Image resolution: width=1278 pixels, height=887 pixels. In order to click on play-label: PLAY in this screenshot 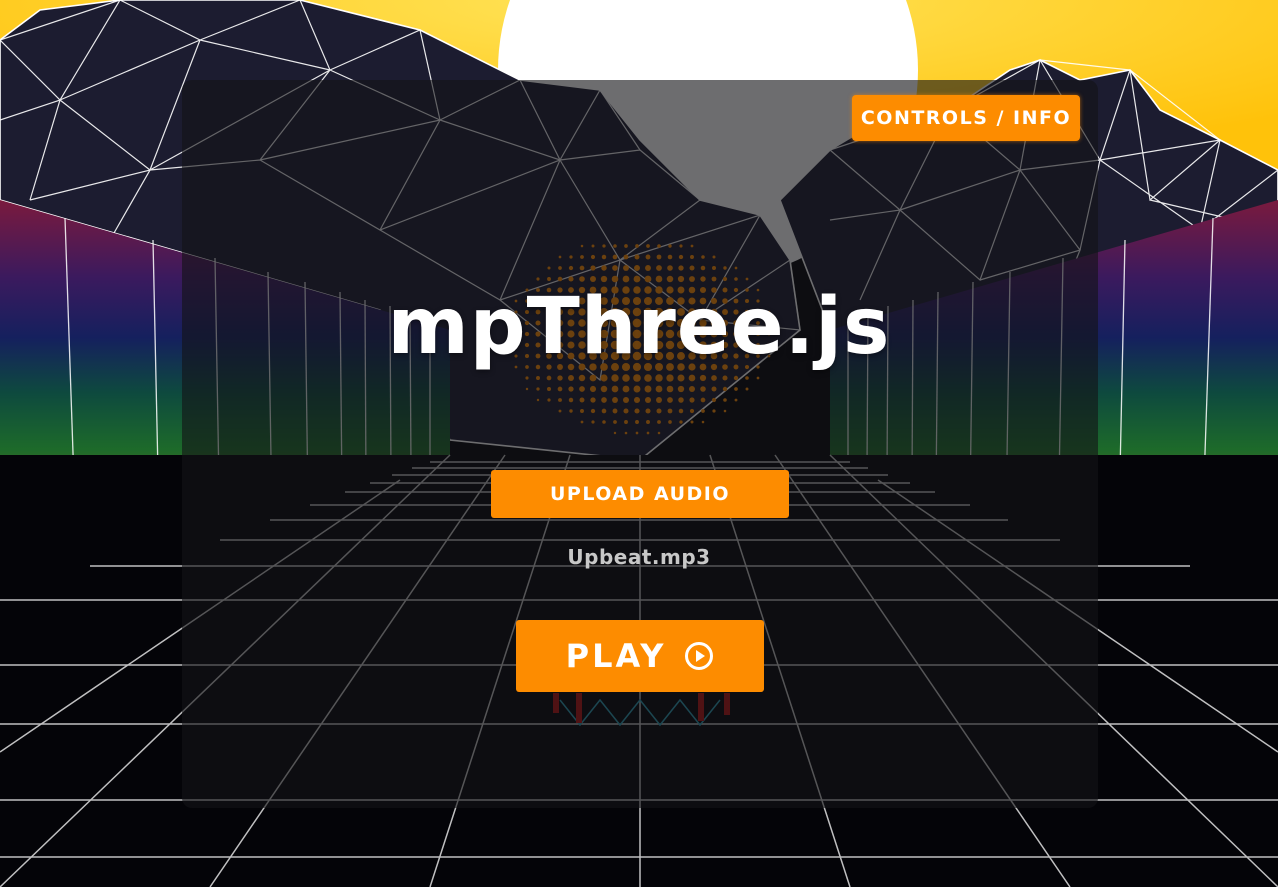, I will do `click(616, 656)`.